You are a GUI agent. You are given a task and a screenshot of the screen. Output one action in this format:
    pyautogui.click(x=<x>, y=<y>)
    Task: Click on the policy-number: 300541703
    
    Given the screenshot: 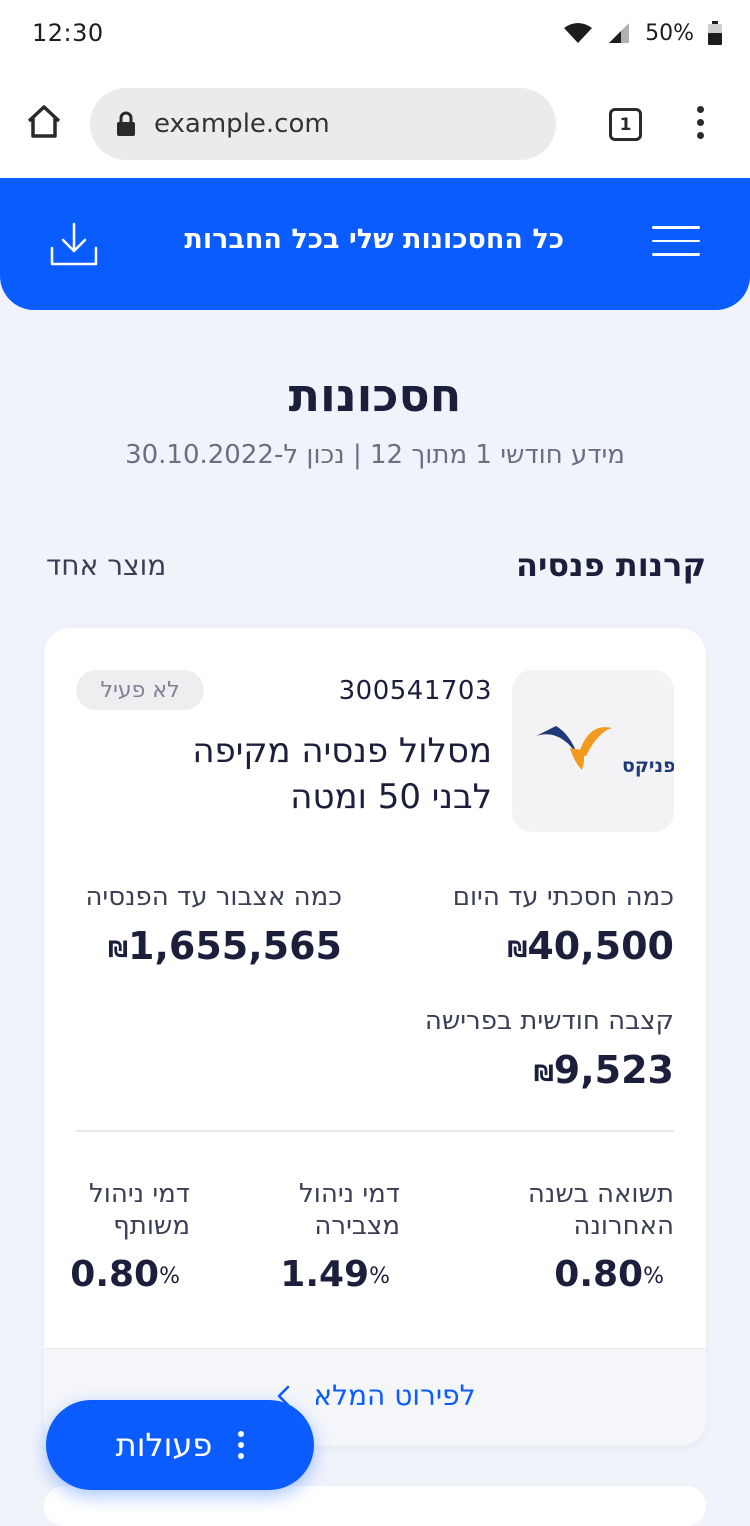 What is the action you would take?
    pyautogui.click(x=415, y=691)
    